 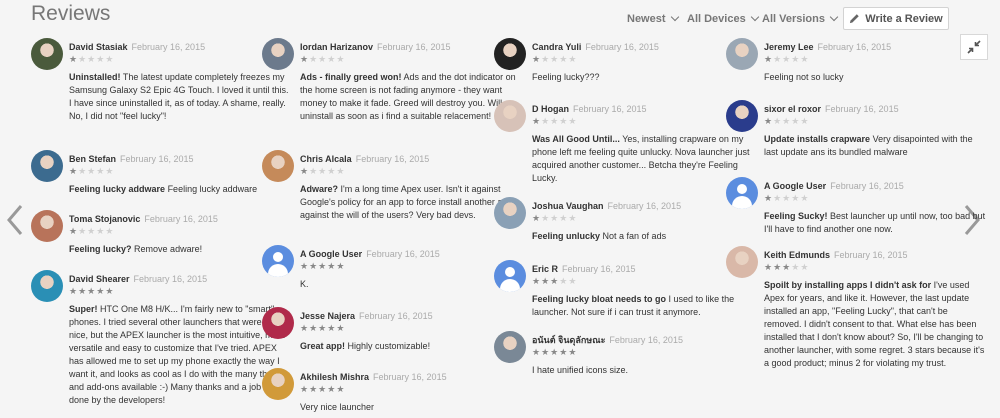 I want to click on reviewer-name: David Stasiak, so click(x=98, y=47).